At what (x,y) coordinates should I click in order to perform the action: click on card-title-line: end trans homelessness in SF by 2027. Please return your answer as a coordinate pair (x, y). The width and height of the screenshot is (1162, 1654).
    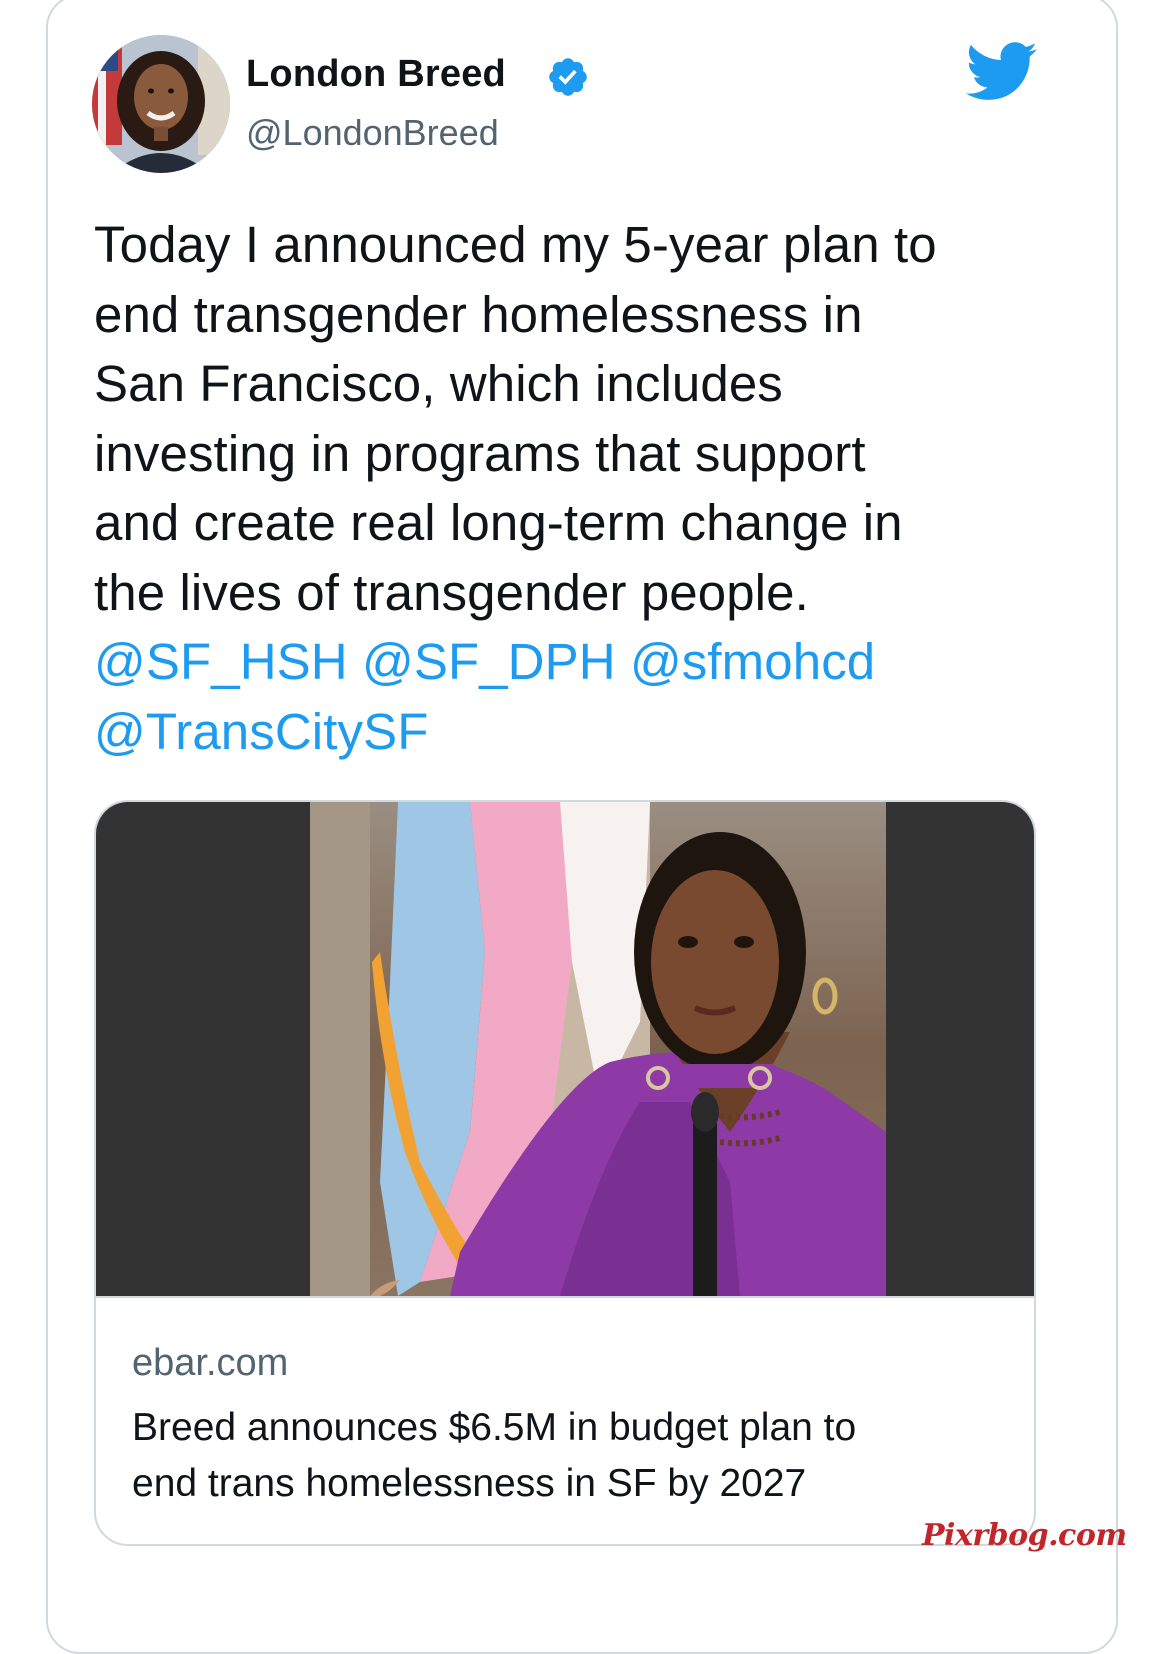
    Looking at the image, I should click on (469, 1483).